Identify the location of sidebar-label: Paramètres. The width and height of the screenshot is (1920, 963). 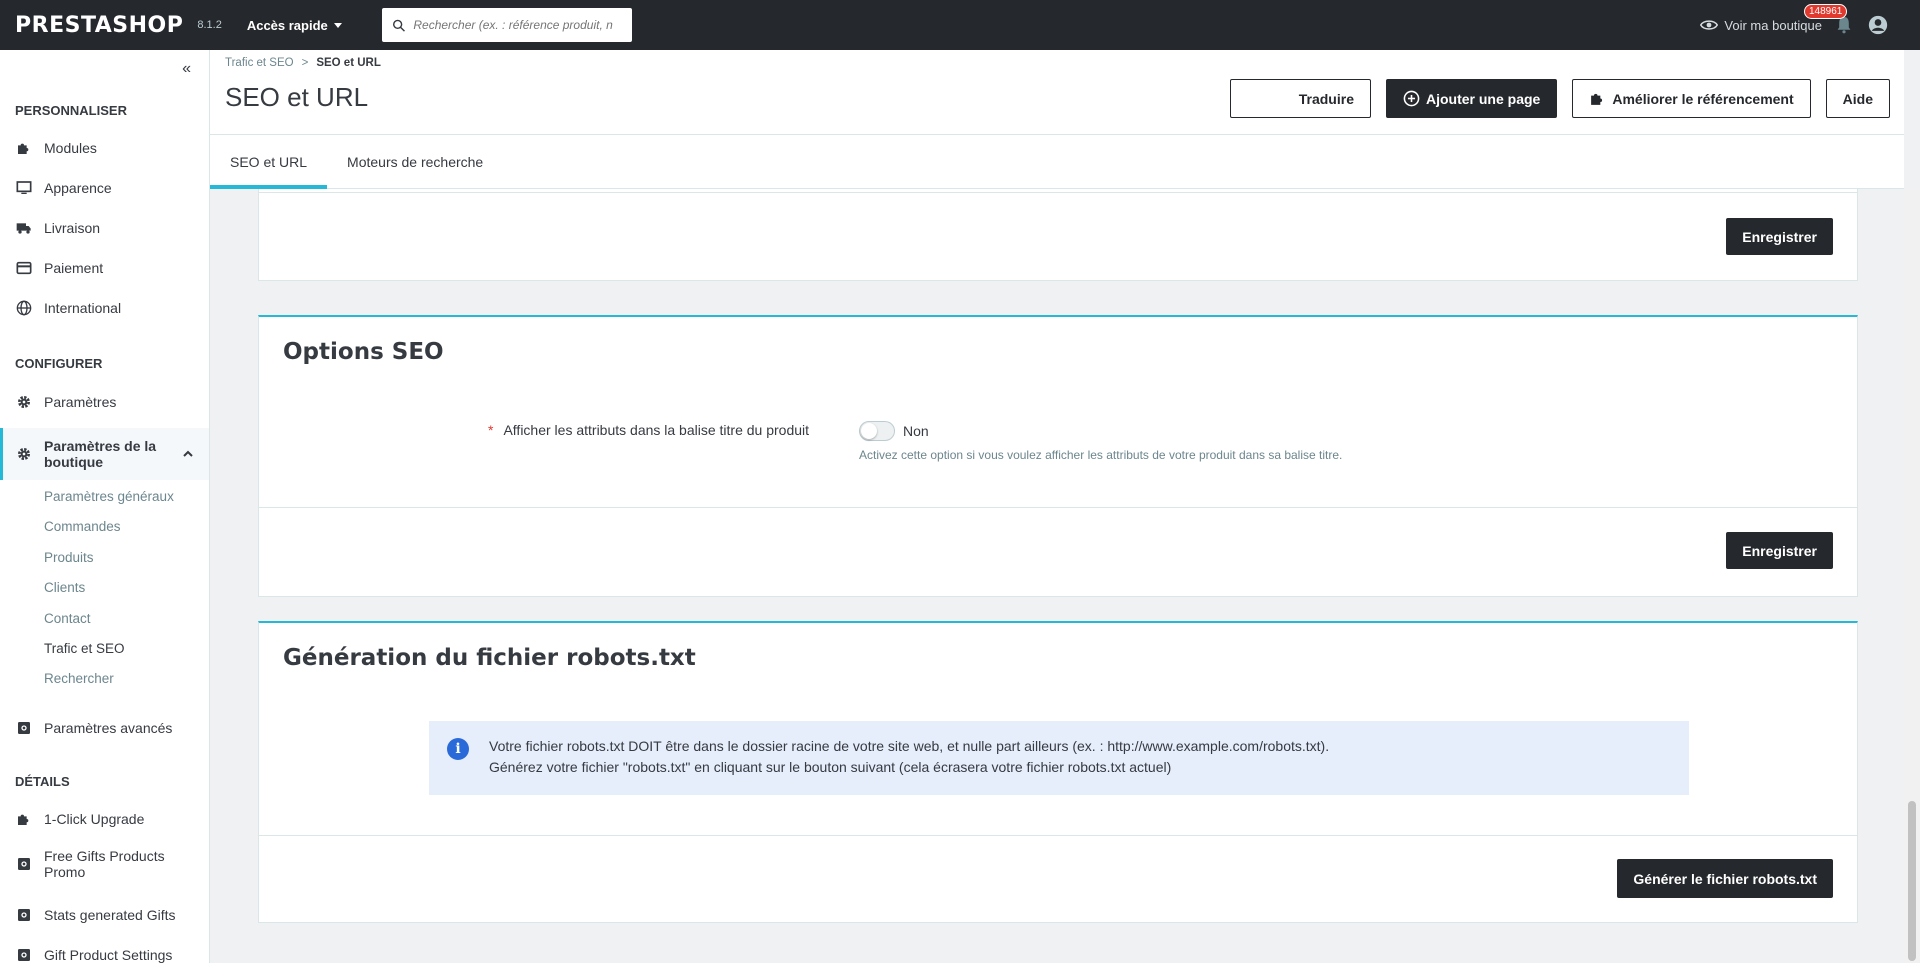
(80, 402).